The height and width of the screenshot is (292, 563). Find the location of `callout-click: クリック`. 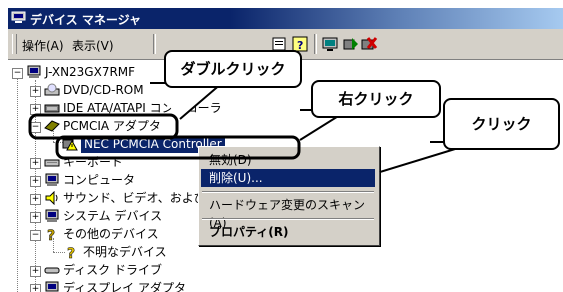

callout-click: クリック is located at coordinates (501, 124).